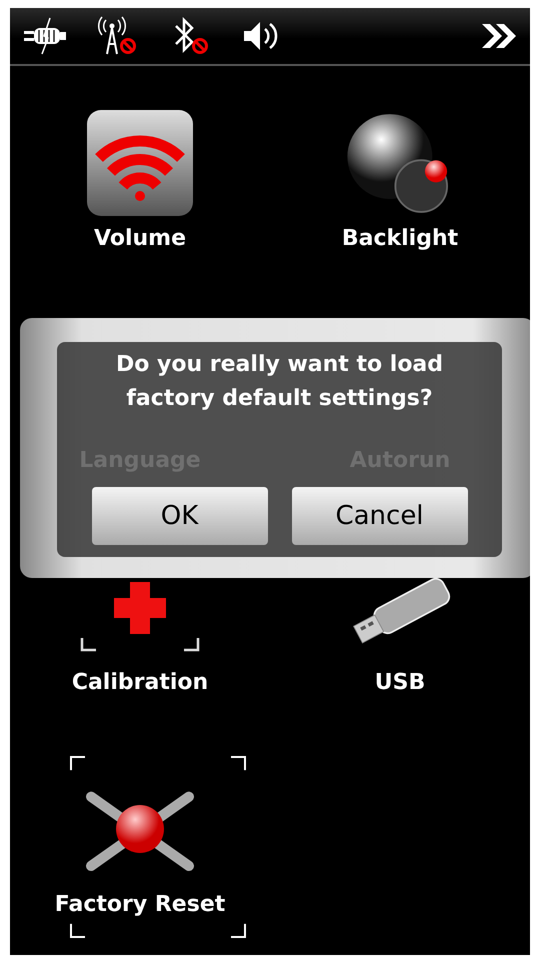  I want to click on setting-label: Calibration, so click(140, 683).